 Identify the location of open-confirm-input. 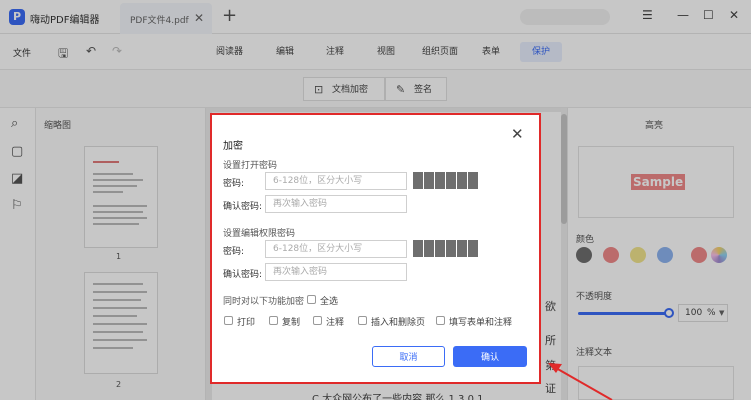
(336, 204).